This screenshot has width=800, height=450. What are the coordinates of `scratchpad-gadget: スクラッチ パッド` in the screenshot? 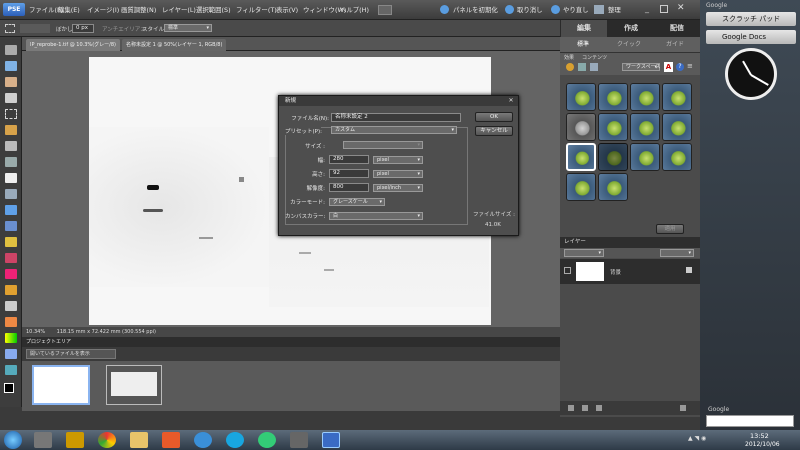 It's located at (751, 19).